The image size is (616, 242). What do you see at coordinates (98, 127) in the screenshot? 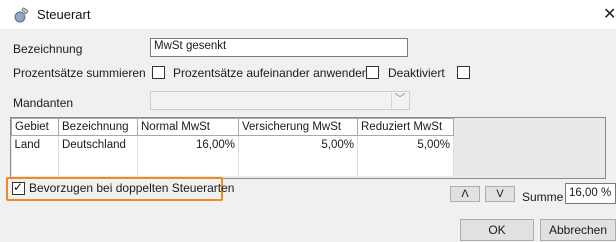
I see `column-header-bezeichnung: Bezeichnung` at bounding box center [98, 127].